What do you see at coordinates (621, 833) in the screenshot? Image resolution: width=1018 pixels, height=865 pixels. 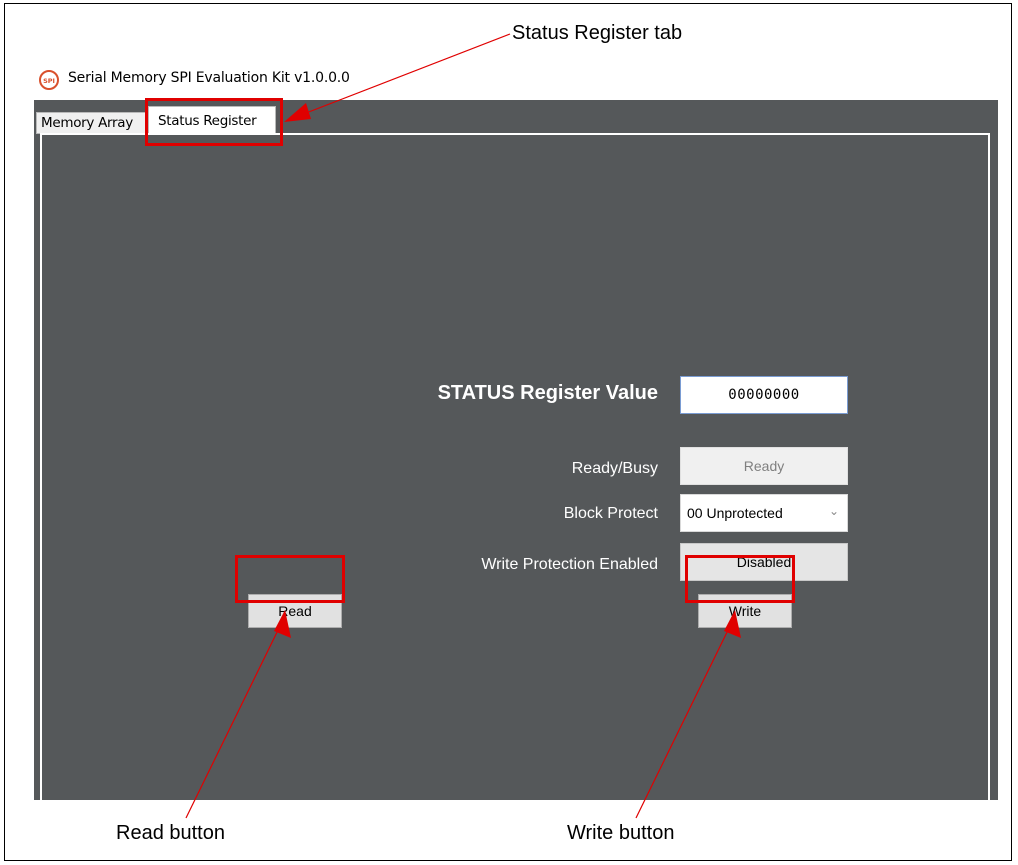 I see `write-button-callout: Write button` at bounding box center [621, 833].